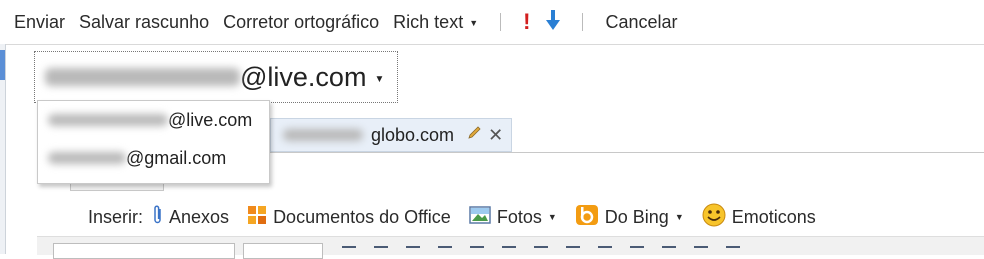  I want to click on insert-label: Inserir:, so click(116, 216).